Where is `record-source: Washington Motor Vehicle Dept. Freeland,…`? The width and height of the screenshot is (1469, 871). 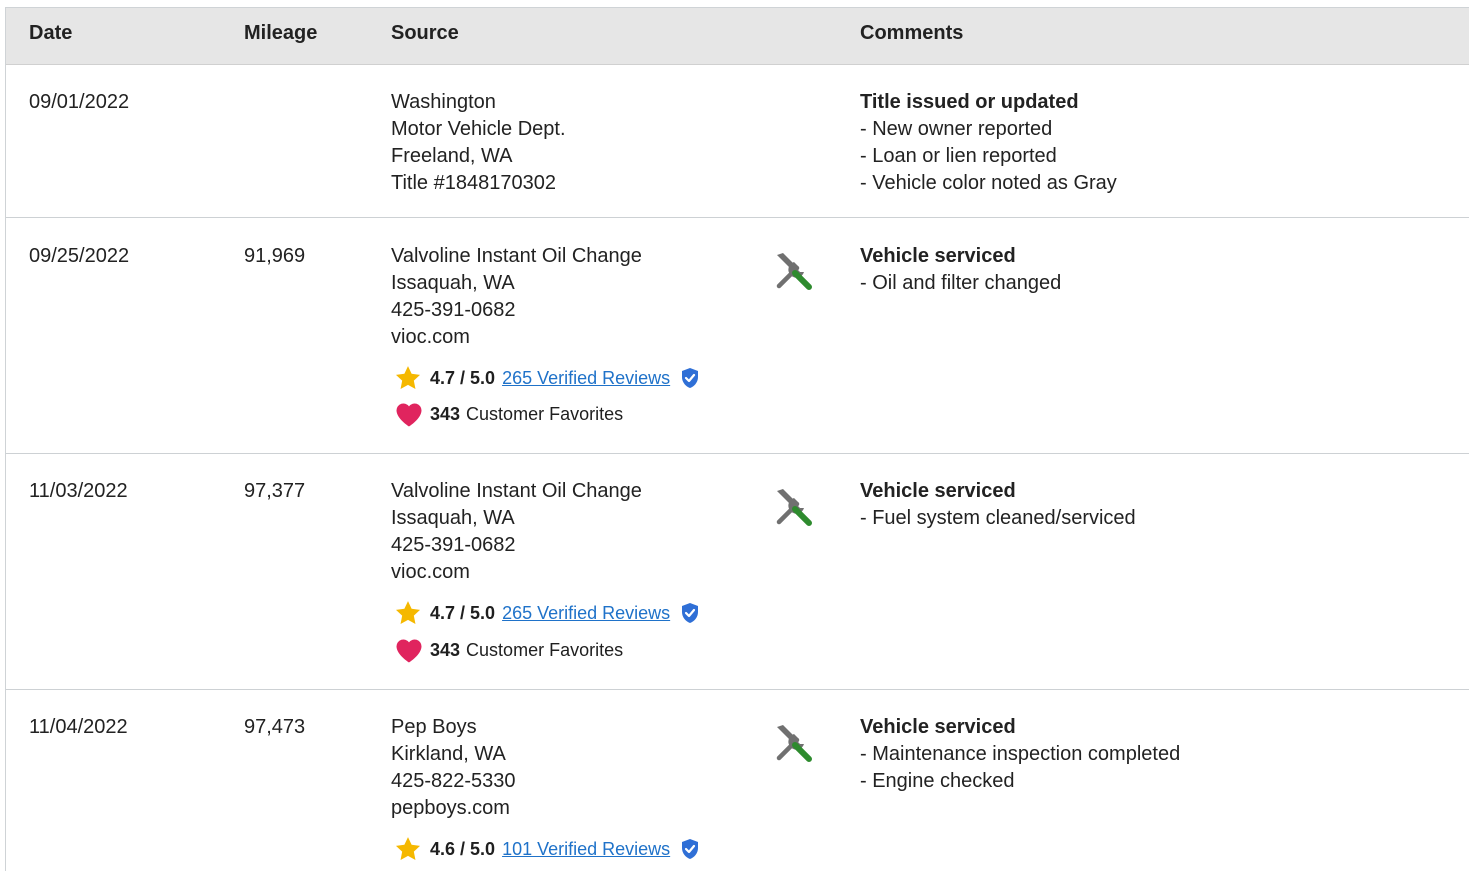
record-source: Washington Motor Vehicle Dept. Freeland,… is located at coordinates (478, 143).